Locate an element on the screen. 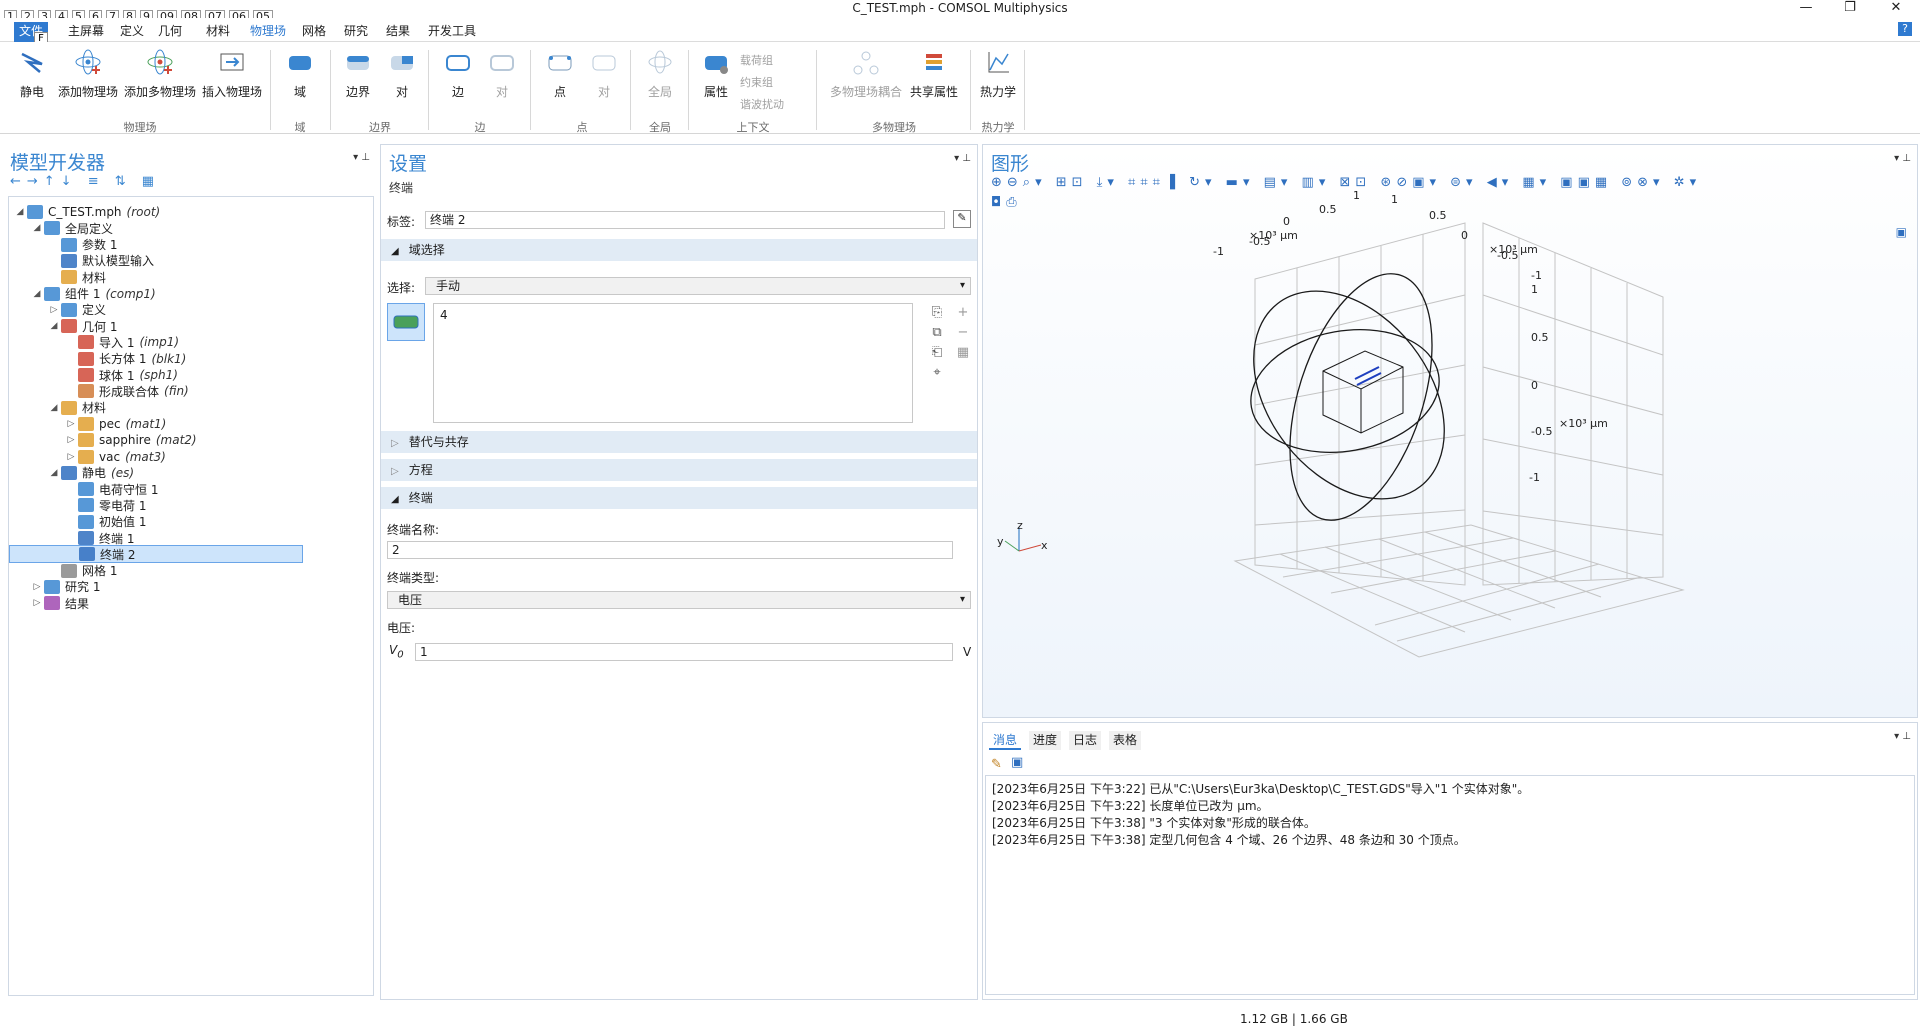 This screenshot has height=1032, width=1920. message-tab-1: 进度 is located at coordinates (1045, 740).